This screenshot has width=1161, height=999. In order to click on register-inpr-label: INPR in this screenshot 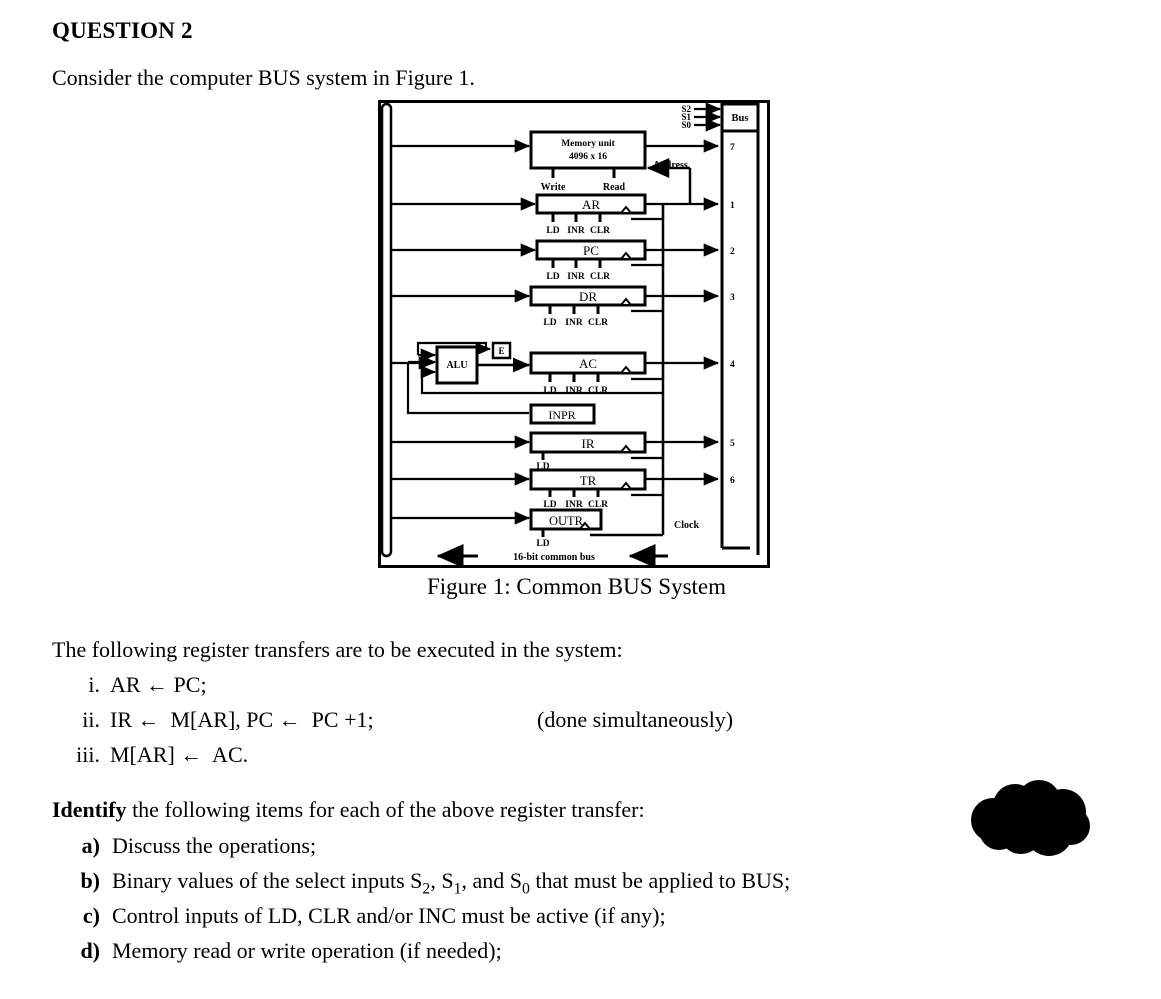, I will do `click(561, 415)`.